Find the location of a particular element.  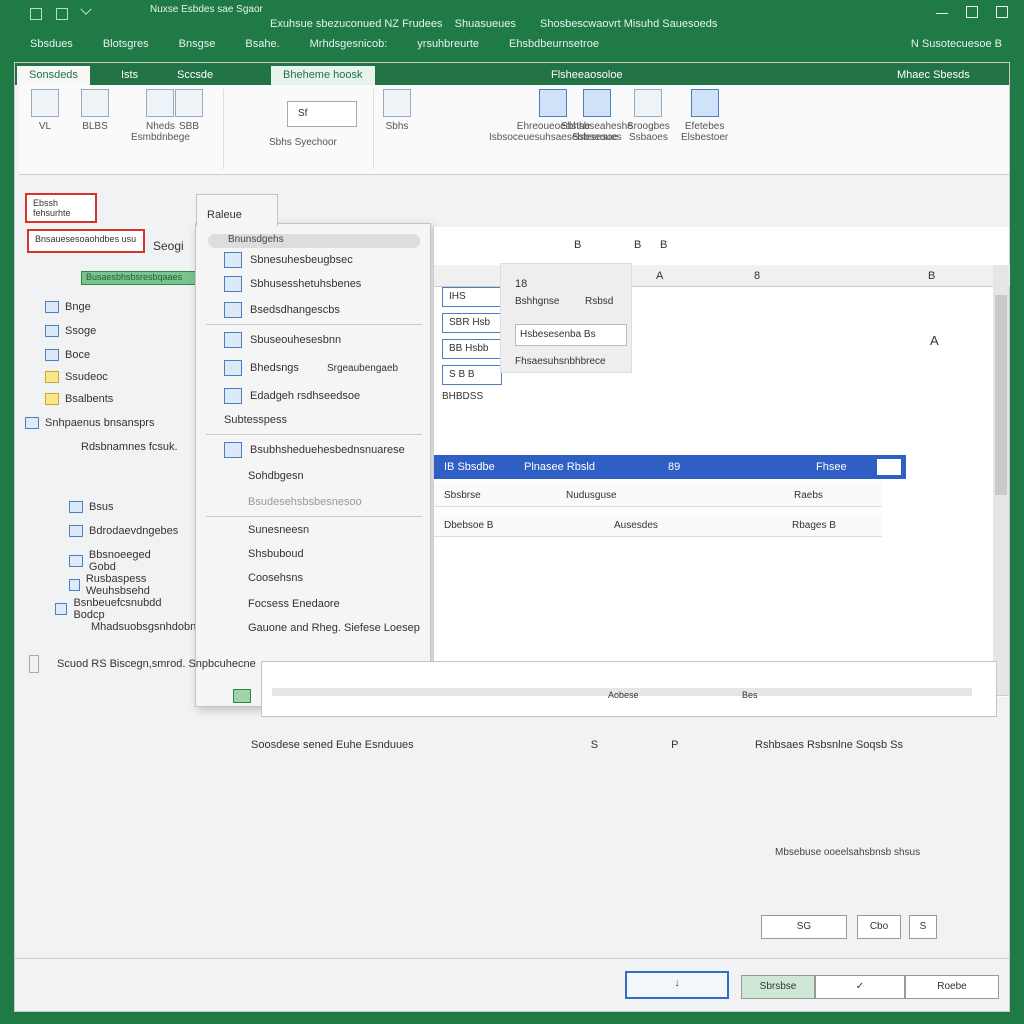

tree-item: Mhadsuobsgsnhdobn is located at coordinates (143, 627).